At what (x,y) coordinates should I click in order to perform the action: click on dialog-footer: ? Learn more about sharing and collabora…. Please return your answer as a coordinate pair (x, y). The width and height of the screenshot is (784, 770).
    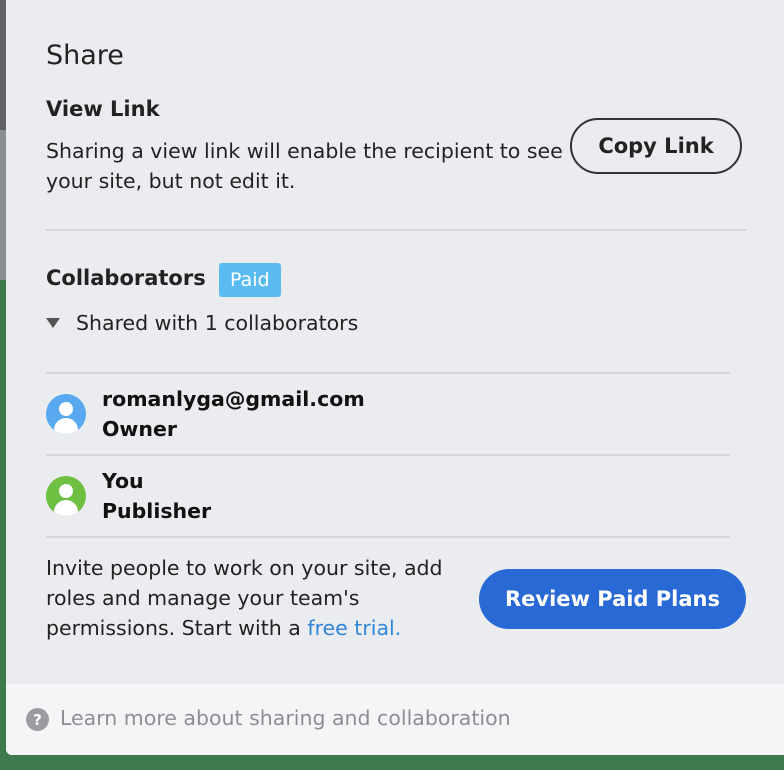
    Looking at the image, I should click on (395, 719).